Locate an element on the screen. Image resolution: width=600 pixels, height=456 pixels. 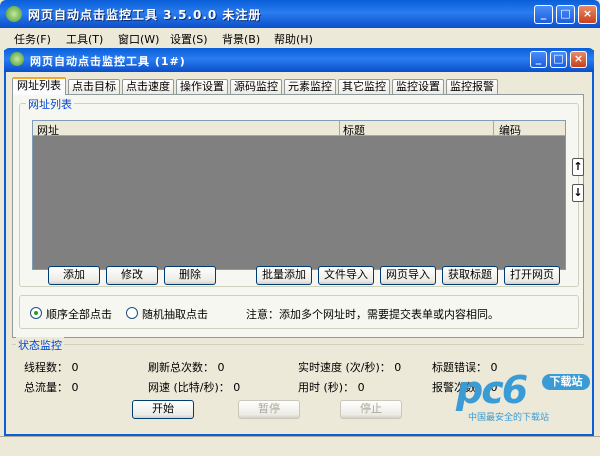
status-bar is located at coordinates (300, 446).